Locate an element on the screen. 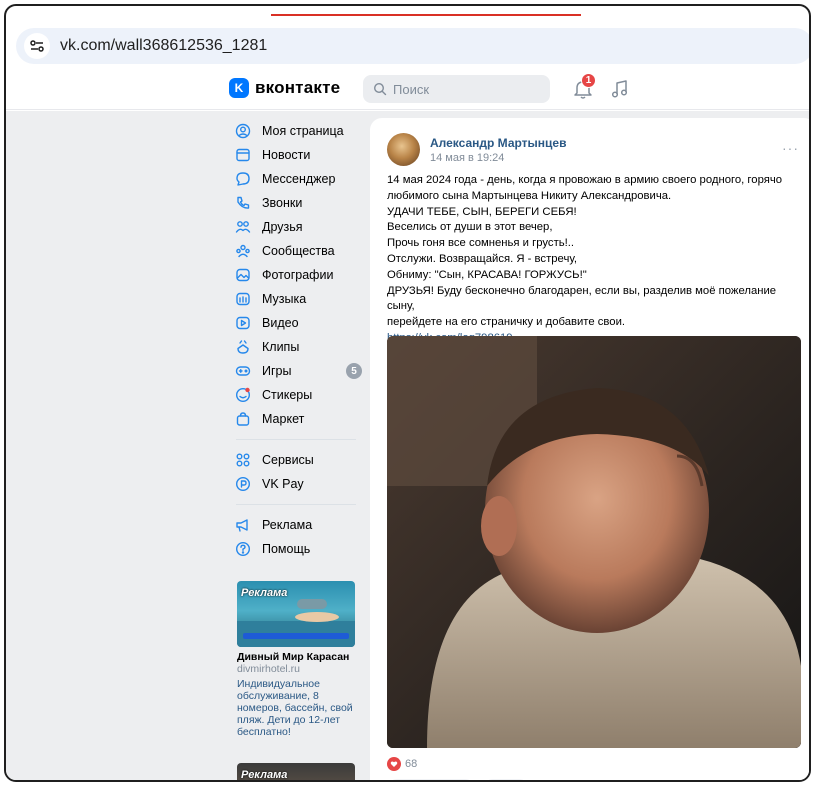 The width and height of the screenshot is (815, 786). sidebar-item-label: Новости is located at coordinates (286, 155).